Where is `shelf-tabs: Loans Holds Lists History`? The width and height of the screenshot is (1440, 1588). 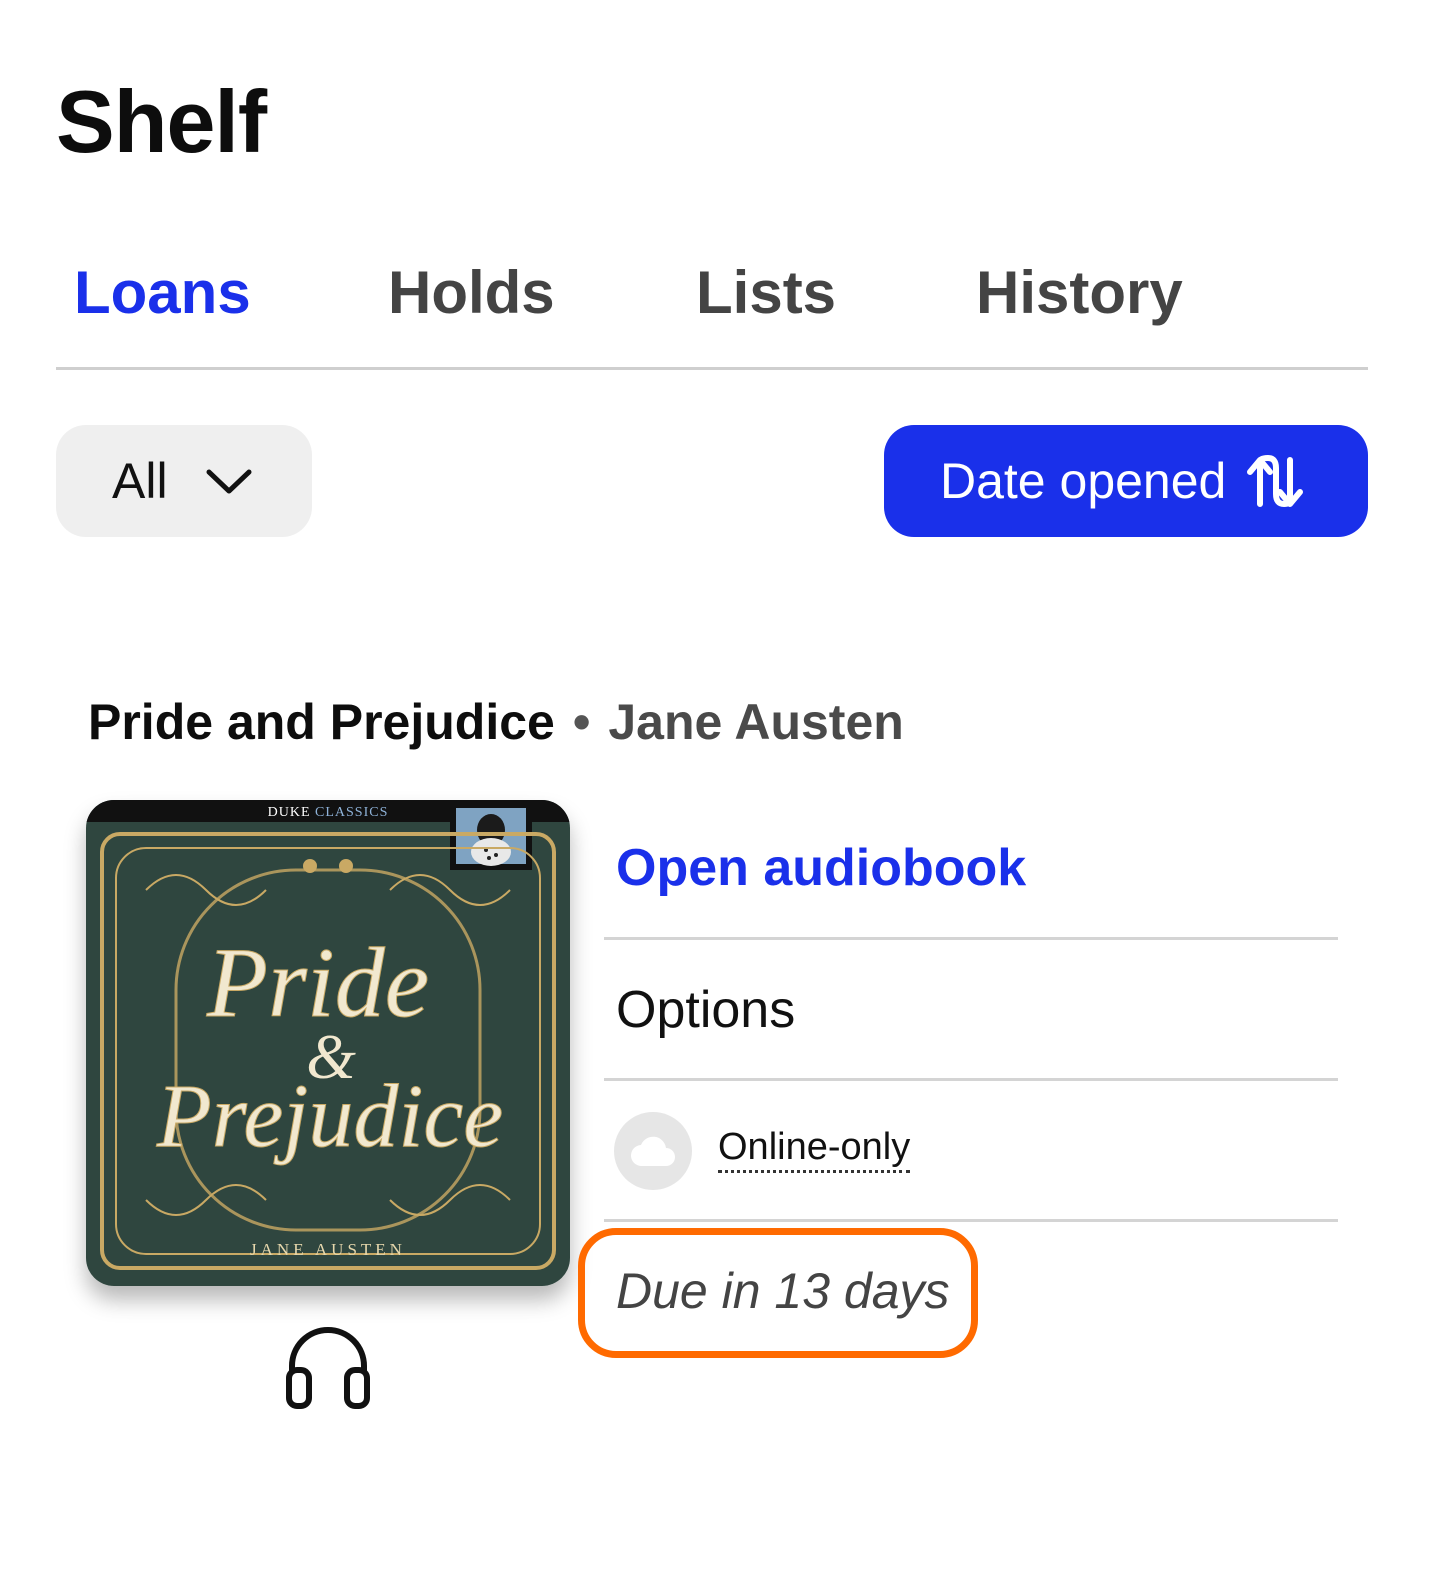 shelf-tabs: Loans Holds Lists History is located at coordinates (712, 312).